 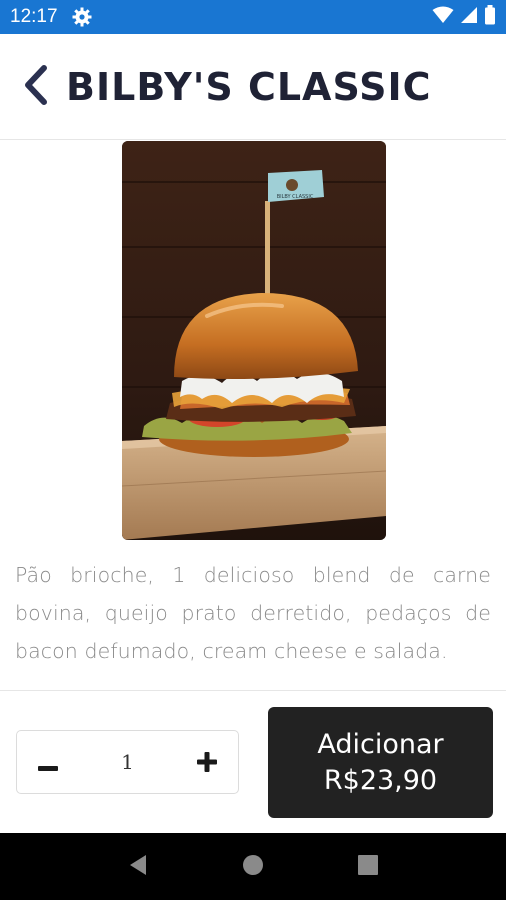 I want to click on decrease-quantity-button, so click(x=48, y=762).